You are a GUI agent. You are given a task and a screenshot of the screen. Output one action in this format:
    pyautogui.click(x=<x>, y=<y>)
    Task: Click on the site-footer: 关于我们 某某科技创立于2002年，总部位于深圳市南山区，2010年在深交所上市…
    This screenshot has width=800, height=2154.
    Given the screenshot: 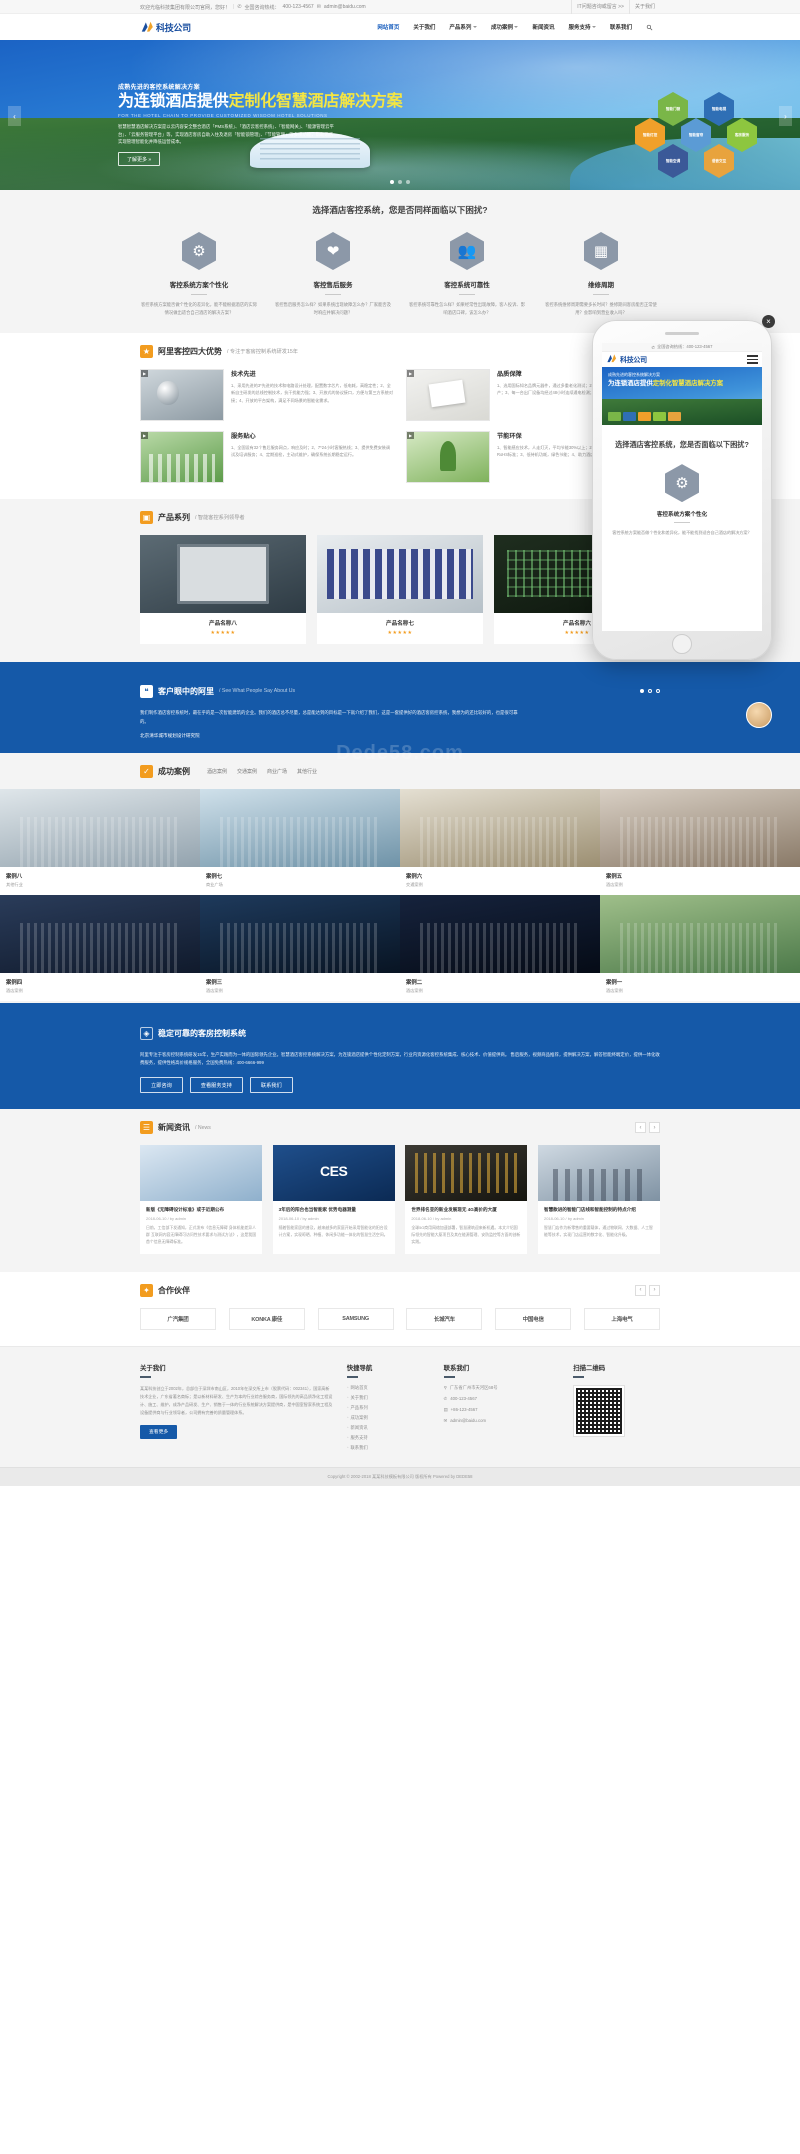 What is the action you would take?
    pyautogui.click(x=400, y=1406)
    